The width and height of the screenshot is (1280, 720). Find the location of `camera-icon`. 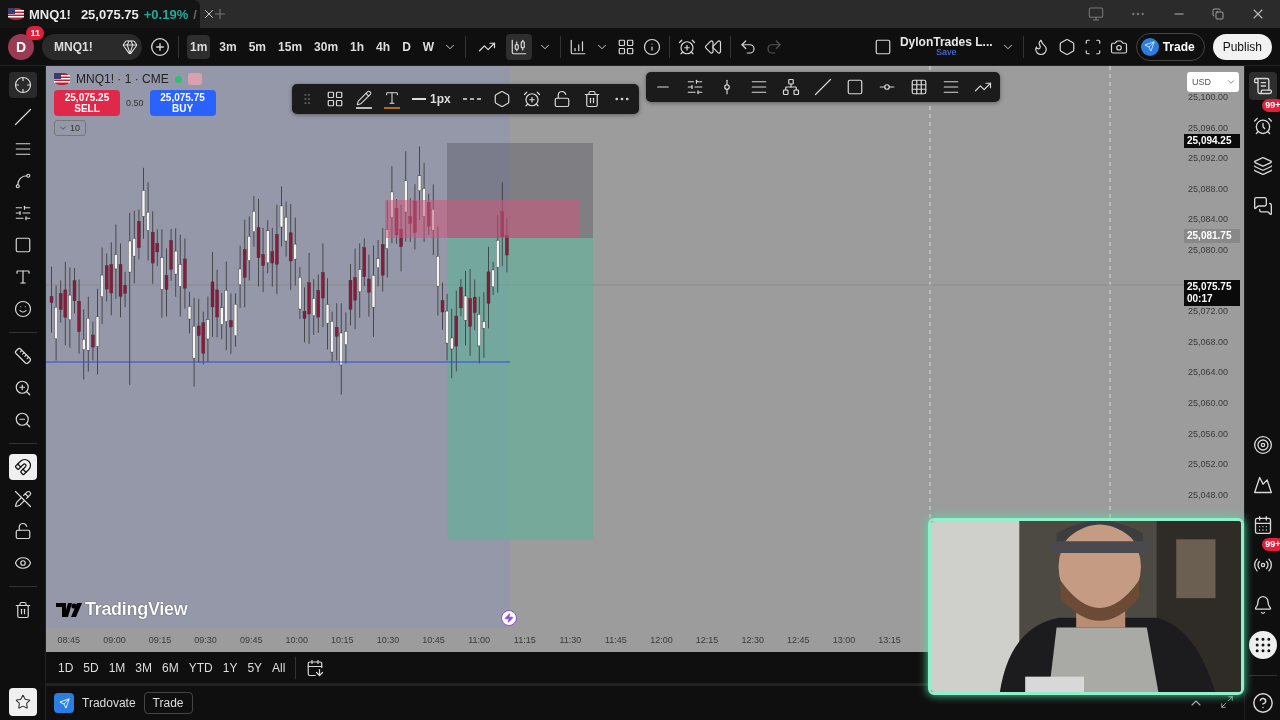

camera-icon is located at coordinates (1118, 46).